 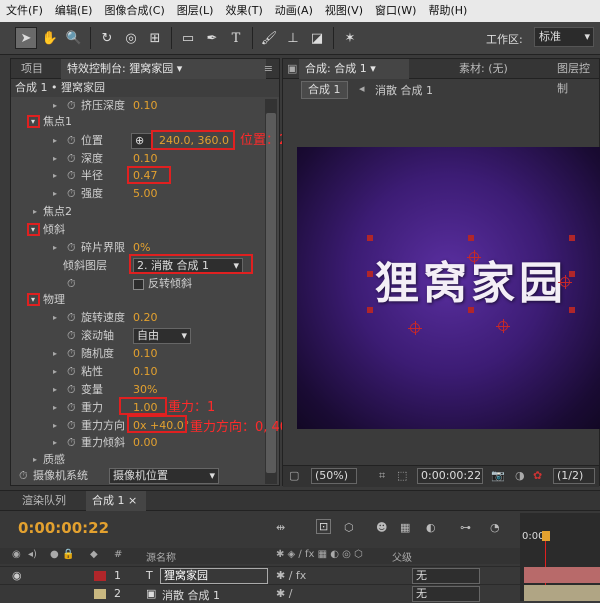 I want to click on menu-effect: 效果(T), so click(x=243, y=11).